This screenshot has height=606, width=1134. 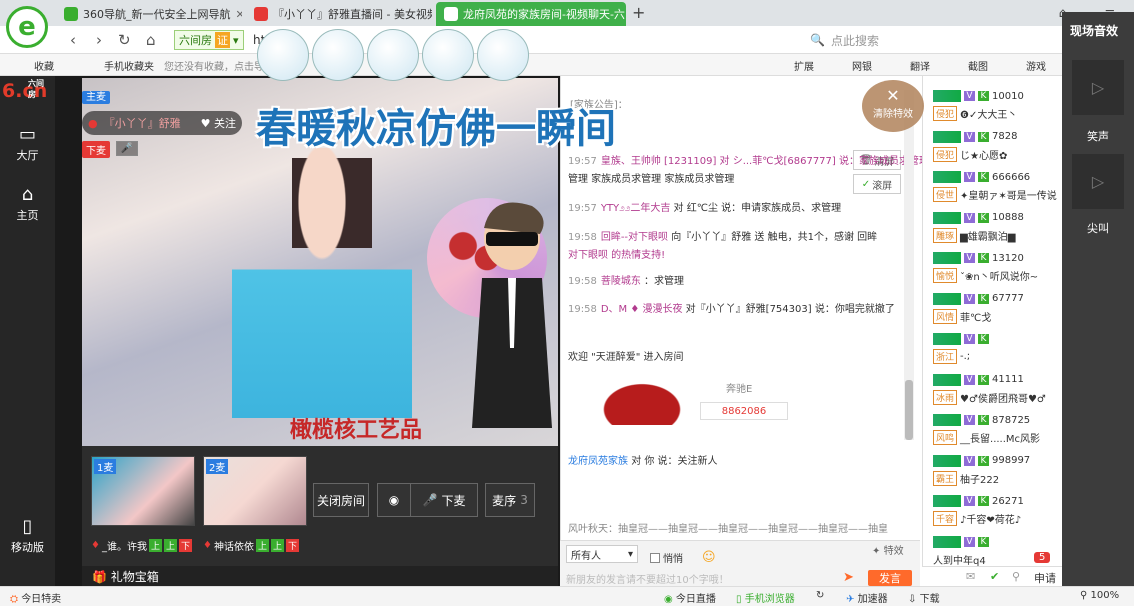 What do you see at coordinates (1008, 298) in the screenshot?
I see `user-id: 67777` at bounding box center [1008, 298].